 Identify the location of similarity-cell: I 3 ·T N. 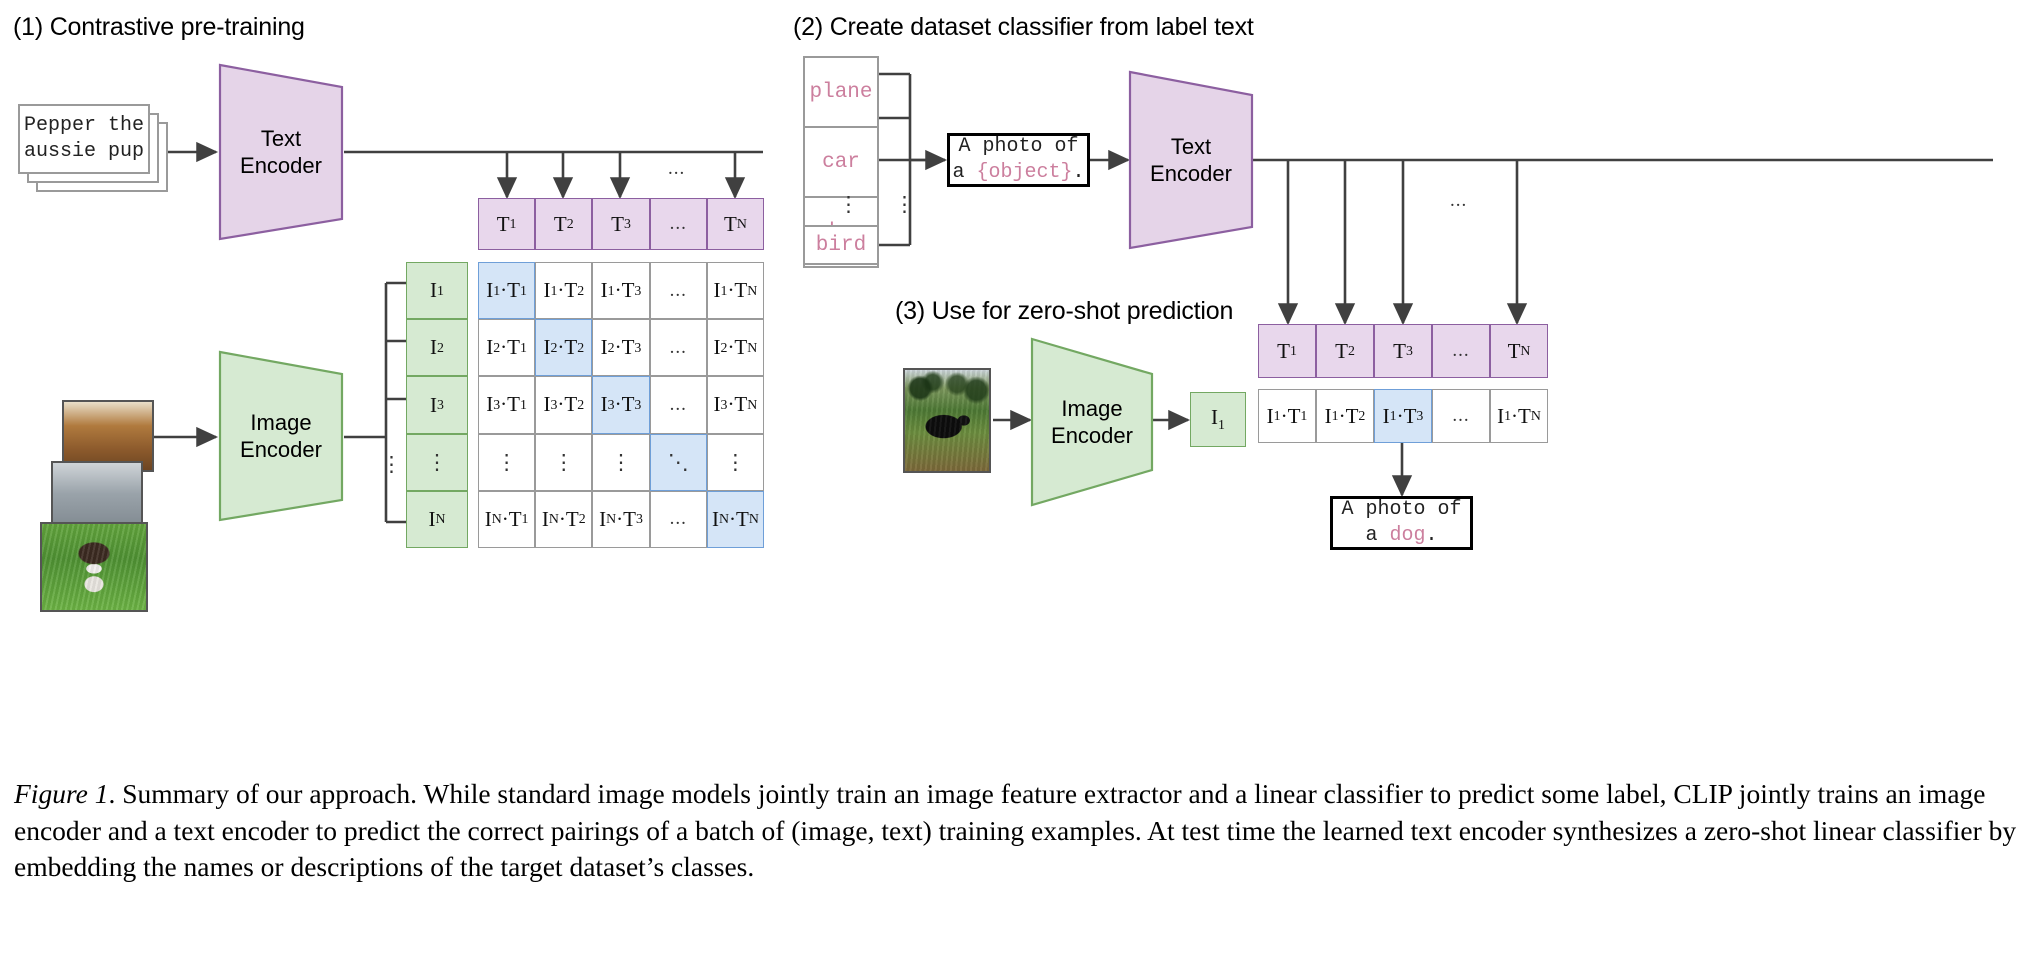
(735, 405).